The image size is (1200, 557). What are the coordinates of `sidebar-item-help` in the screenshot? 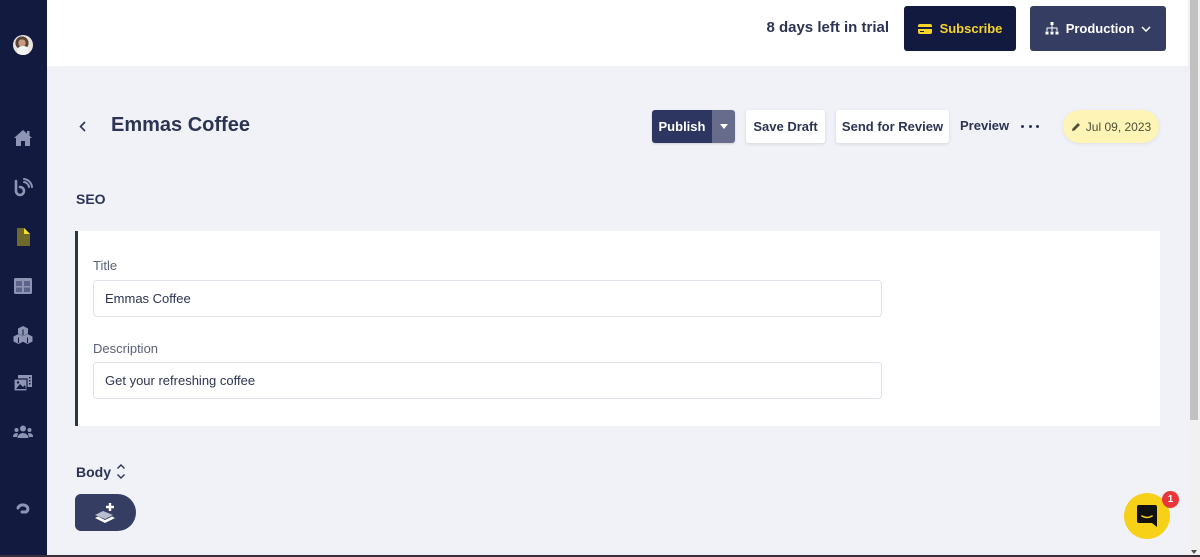 It's located at (23, 510).